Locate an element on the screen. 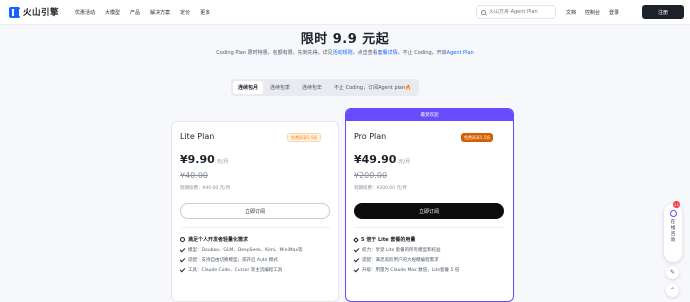 This screenshot has height=302, width=690. list-item: 工具：Claude Code、Cursor 等主流编程工具 is located at coordinates (241, 270).